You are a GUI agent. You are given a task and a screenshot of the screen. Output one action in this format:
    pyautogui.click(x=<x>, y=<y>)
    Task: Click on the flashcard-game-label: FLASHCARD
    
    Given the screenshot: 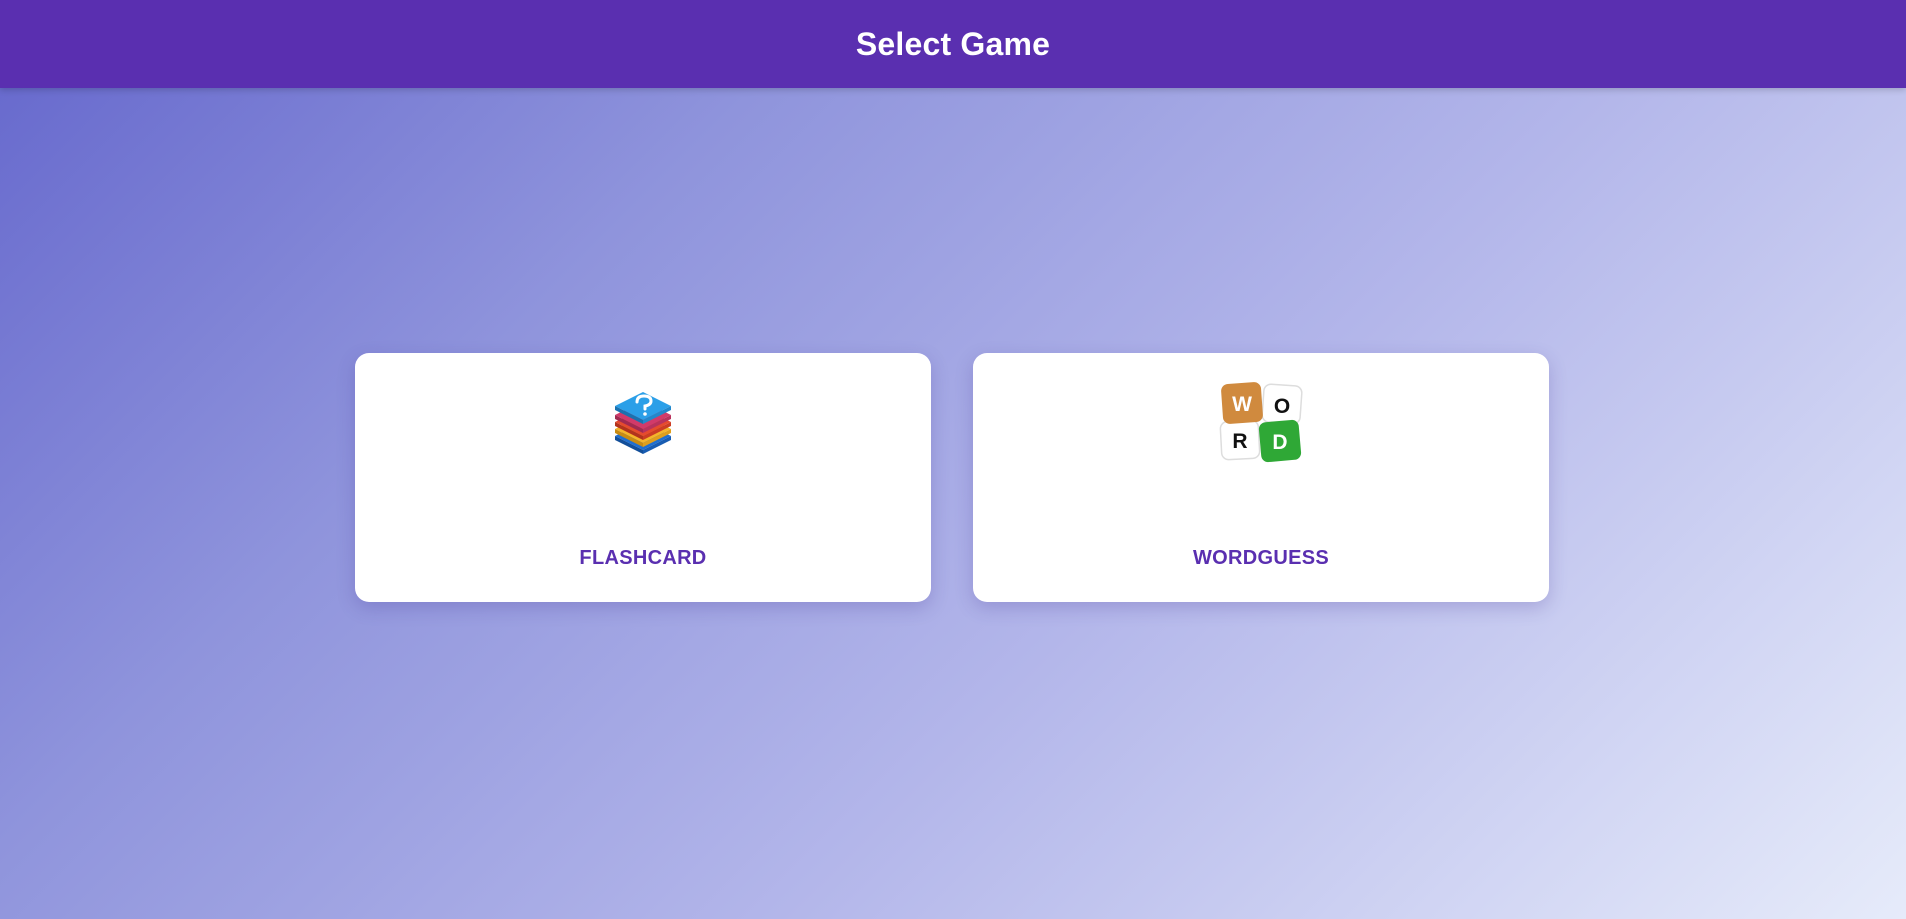 What is the action you would take?
    pyautogui.click(x=643, y=558)
    